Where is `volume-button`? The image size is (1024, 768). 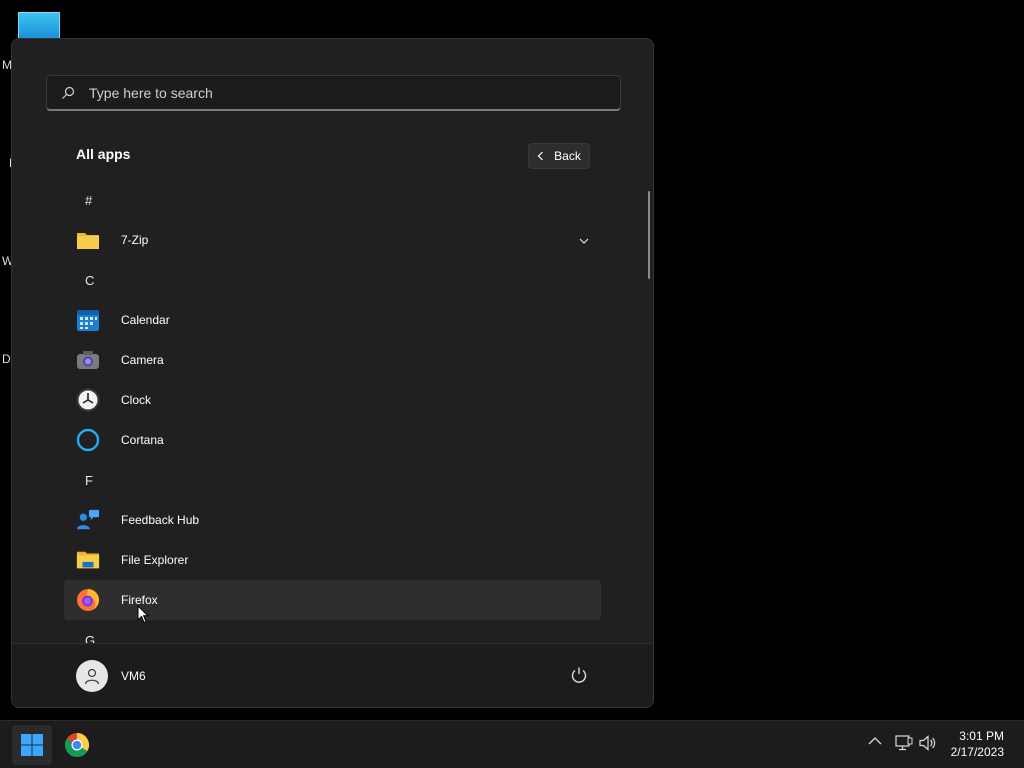 volume-button is located at coordinates (928, 745).